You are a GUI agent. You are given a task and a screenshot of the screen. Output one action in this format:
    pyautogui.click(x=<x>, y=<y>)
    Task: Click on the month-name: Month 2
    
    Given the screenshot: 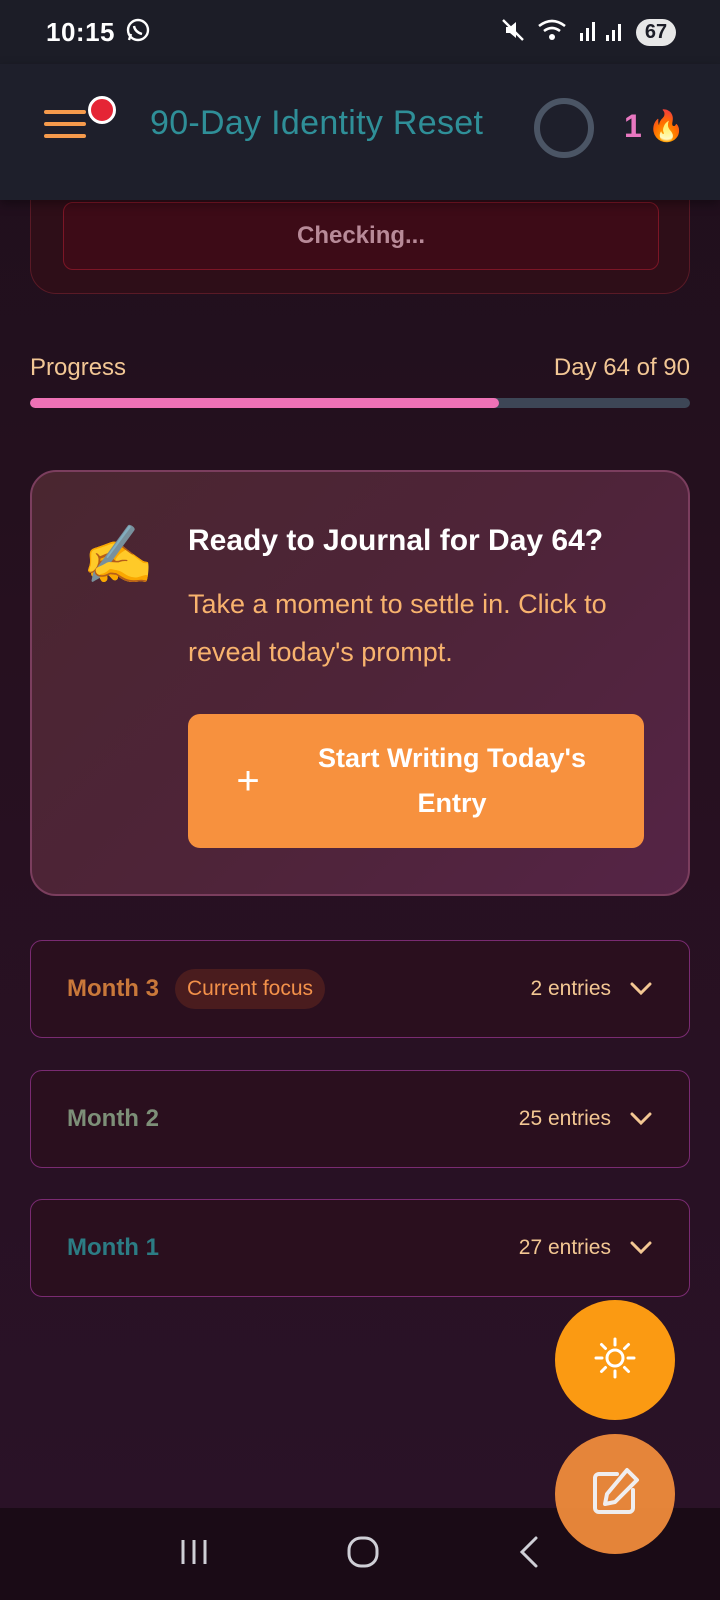 What is the action you would take?
    pyautogui.click(x=113, y=1118)
    